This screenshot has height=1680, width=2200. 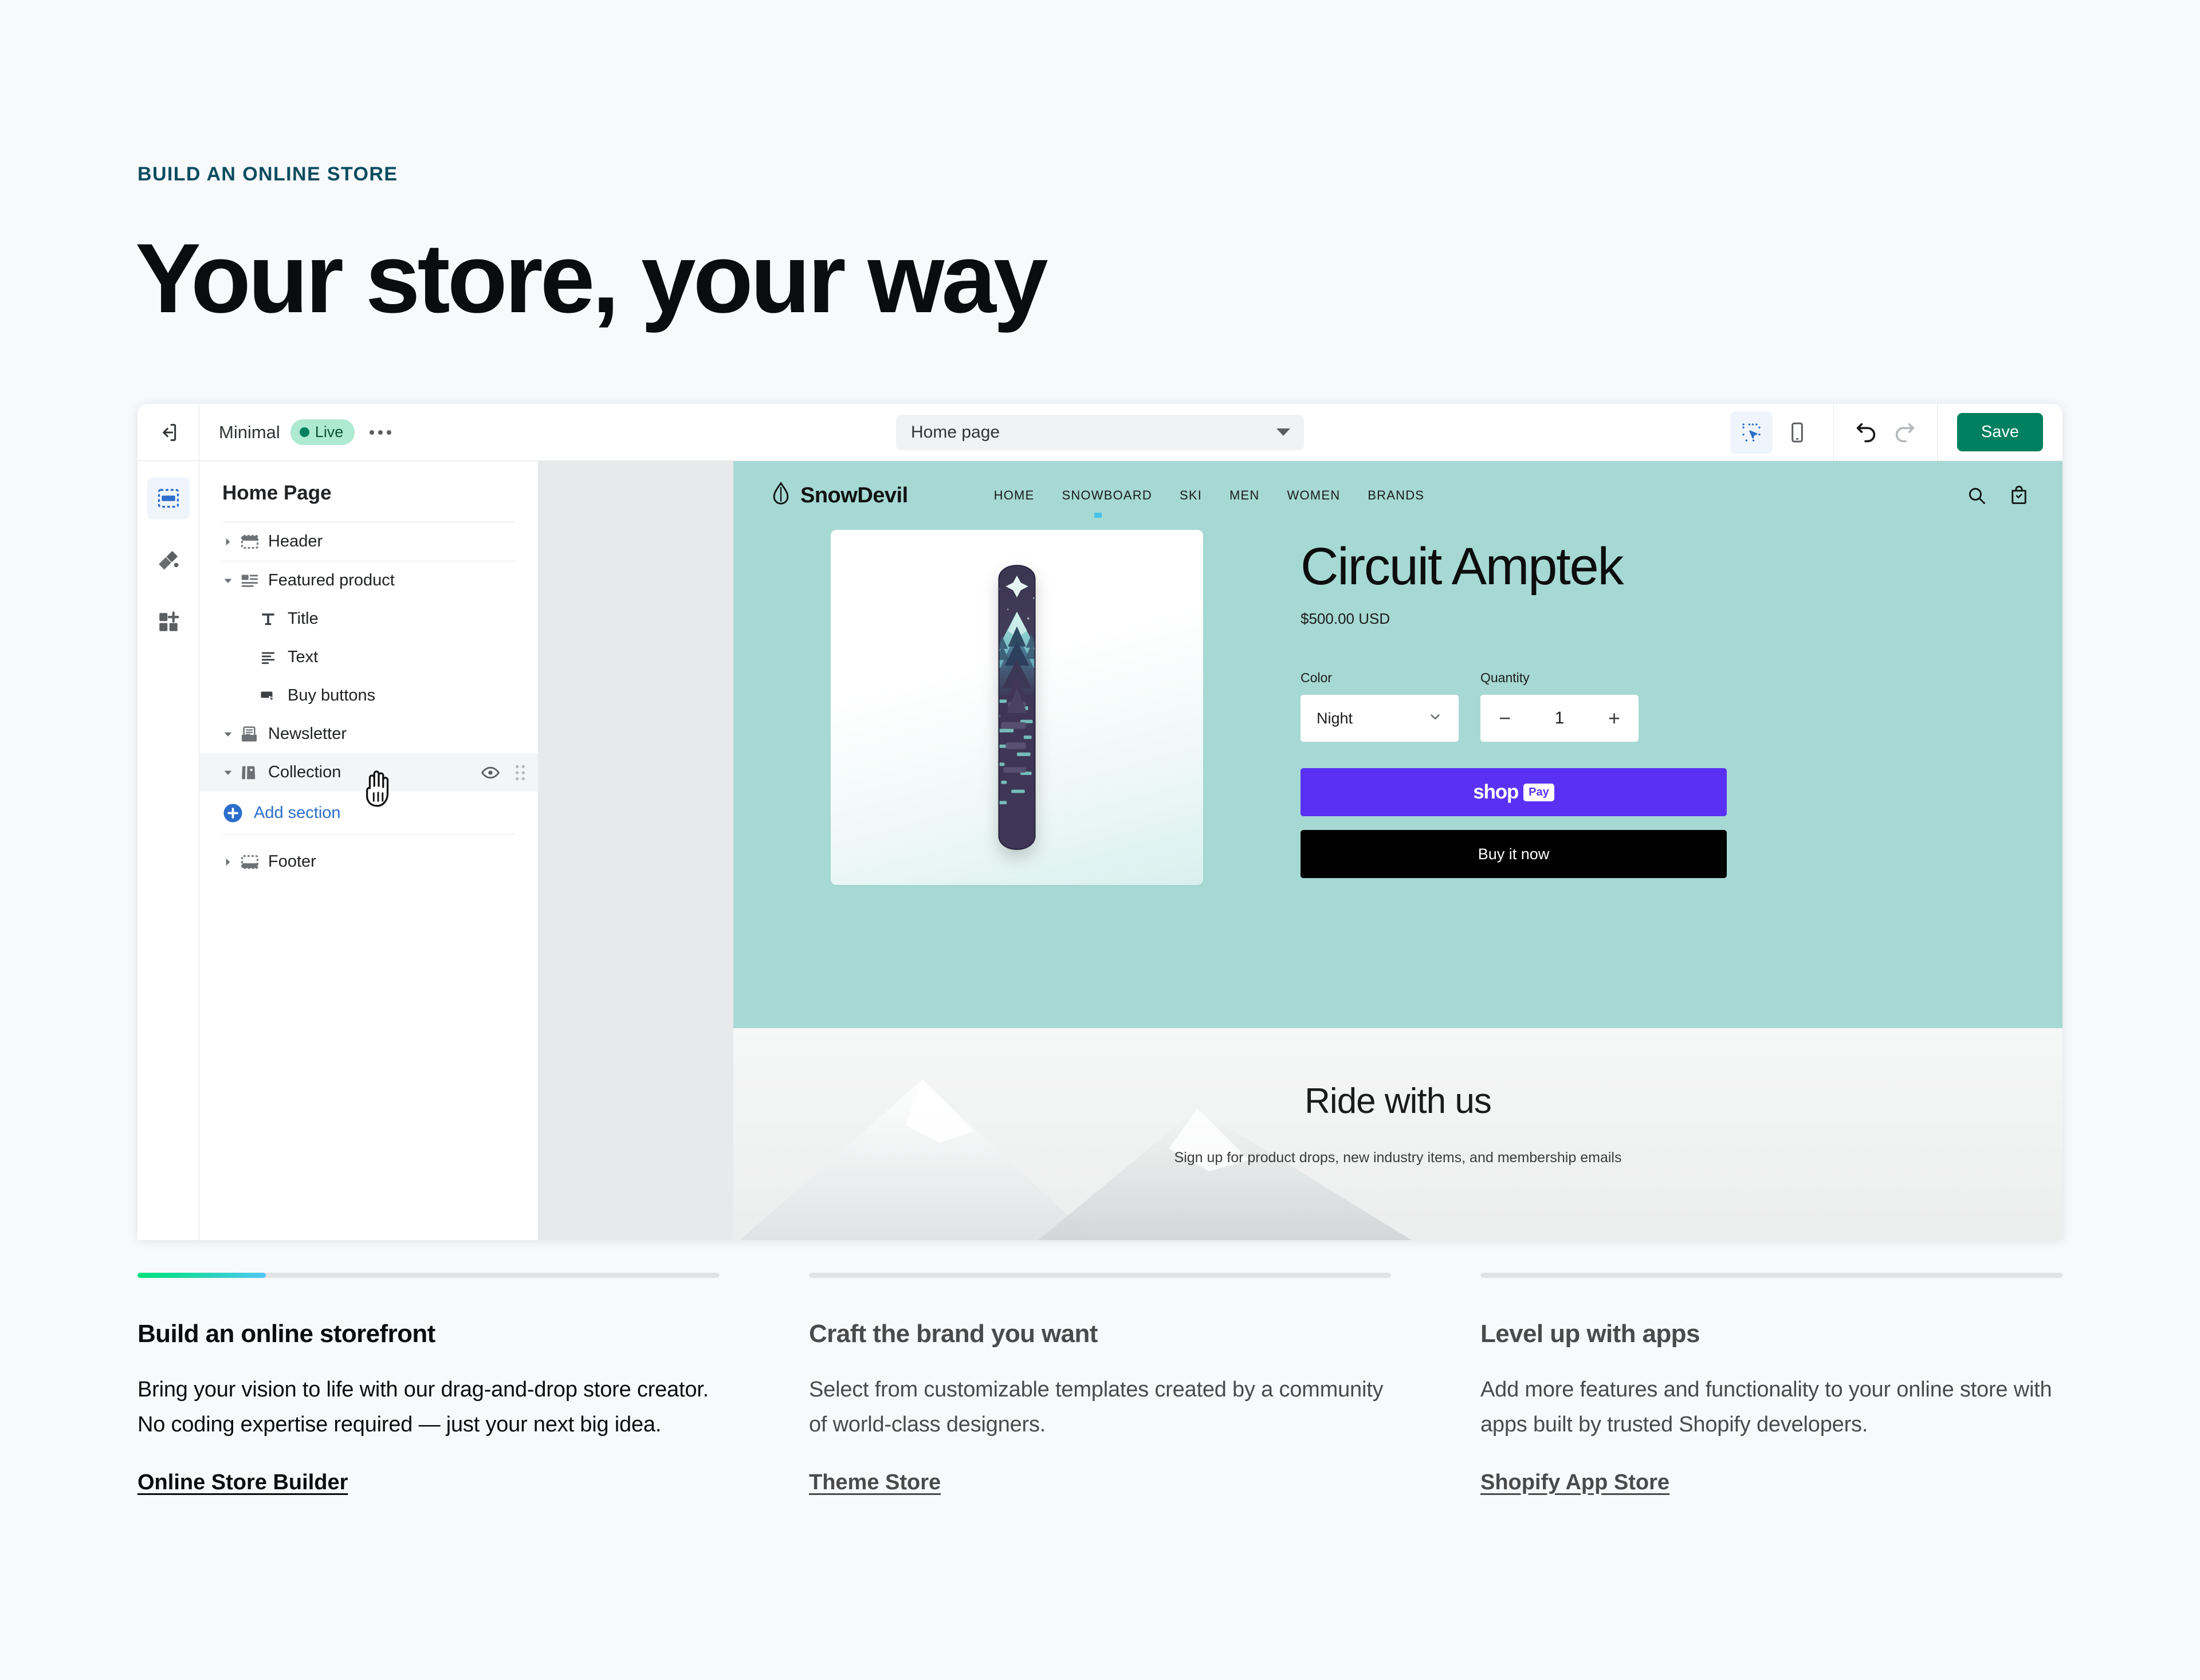 What do you see at coordinates (1559, 718) in the screenshot?
I see `quantity-stepper: − 1 +` at bounding box center [1559, 718].